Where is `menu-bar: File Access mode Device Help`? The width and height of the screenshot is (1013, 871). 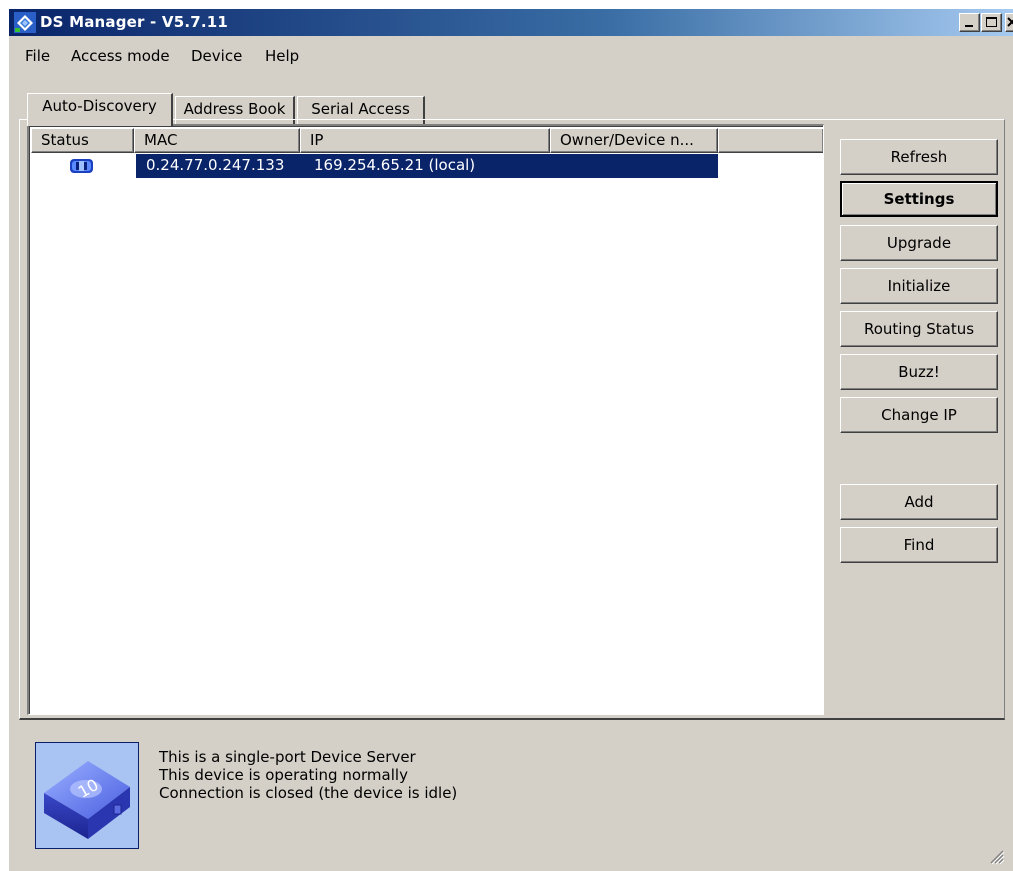 menu-bar: File Access mode Device Help is located at coordinates (511, 59).